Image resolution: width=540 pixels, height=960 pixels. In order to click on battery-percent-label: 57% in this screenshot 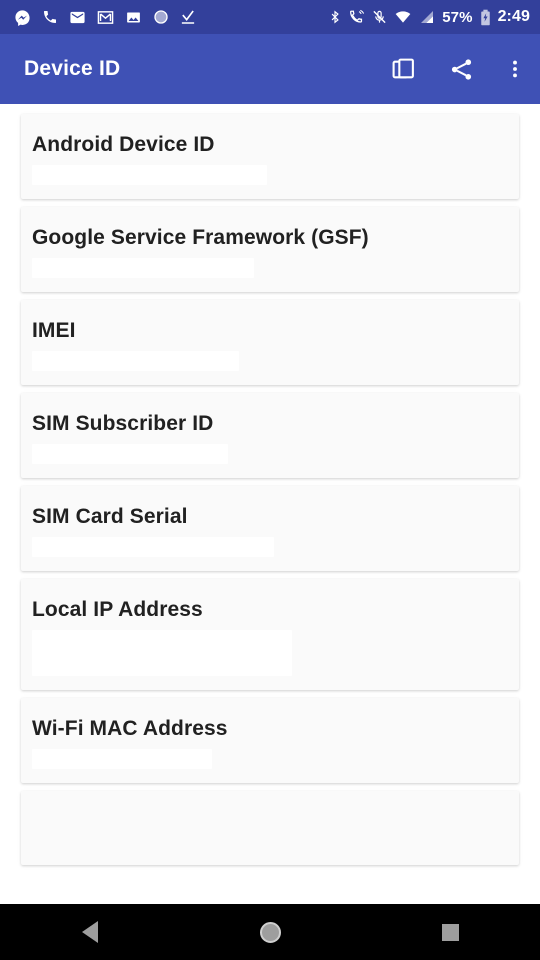, I will do `click(457, 17)`.